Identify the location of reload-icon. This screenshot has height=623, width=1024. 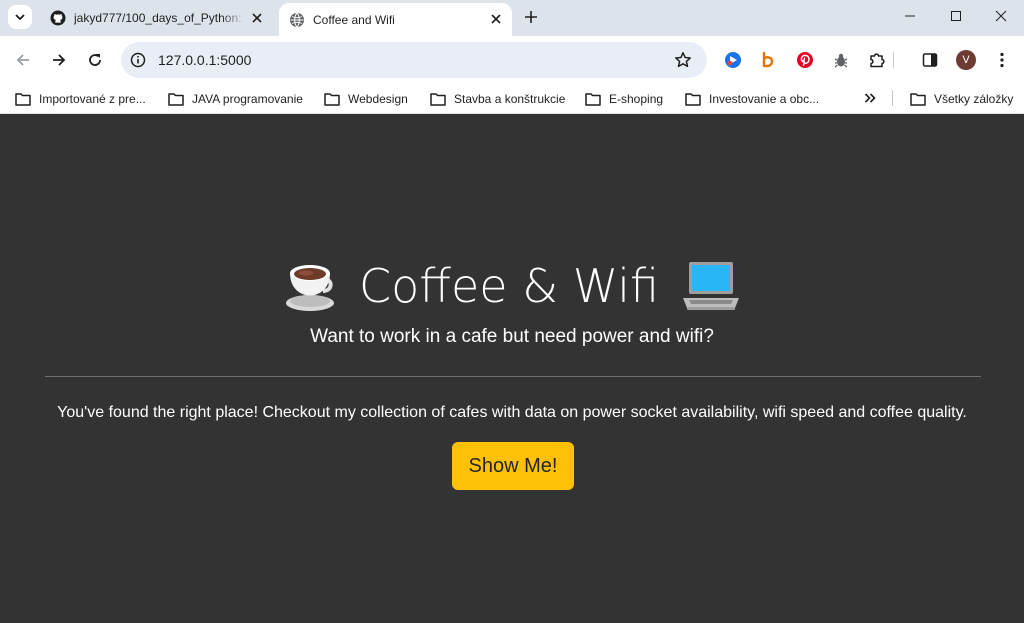
(95, 60).